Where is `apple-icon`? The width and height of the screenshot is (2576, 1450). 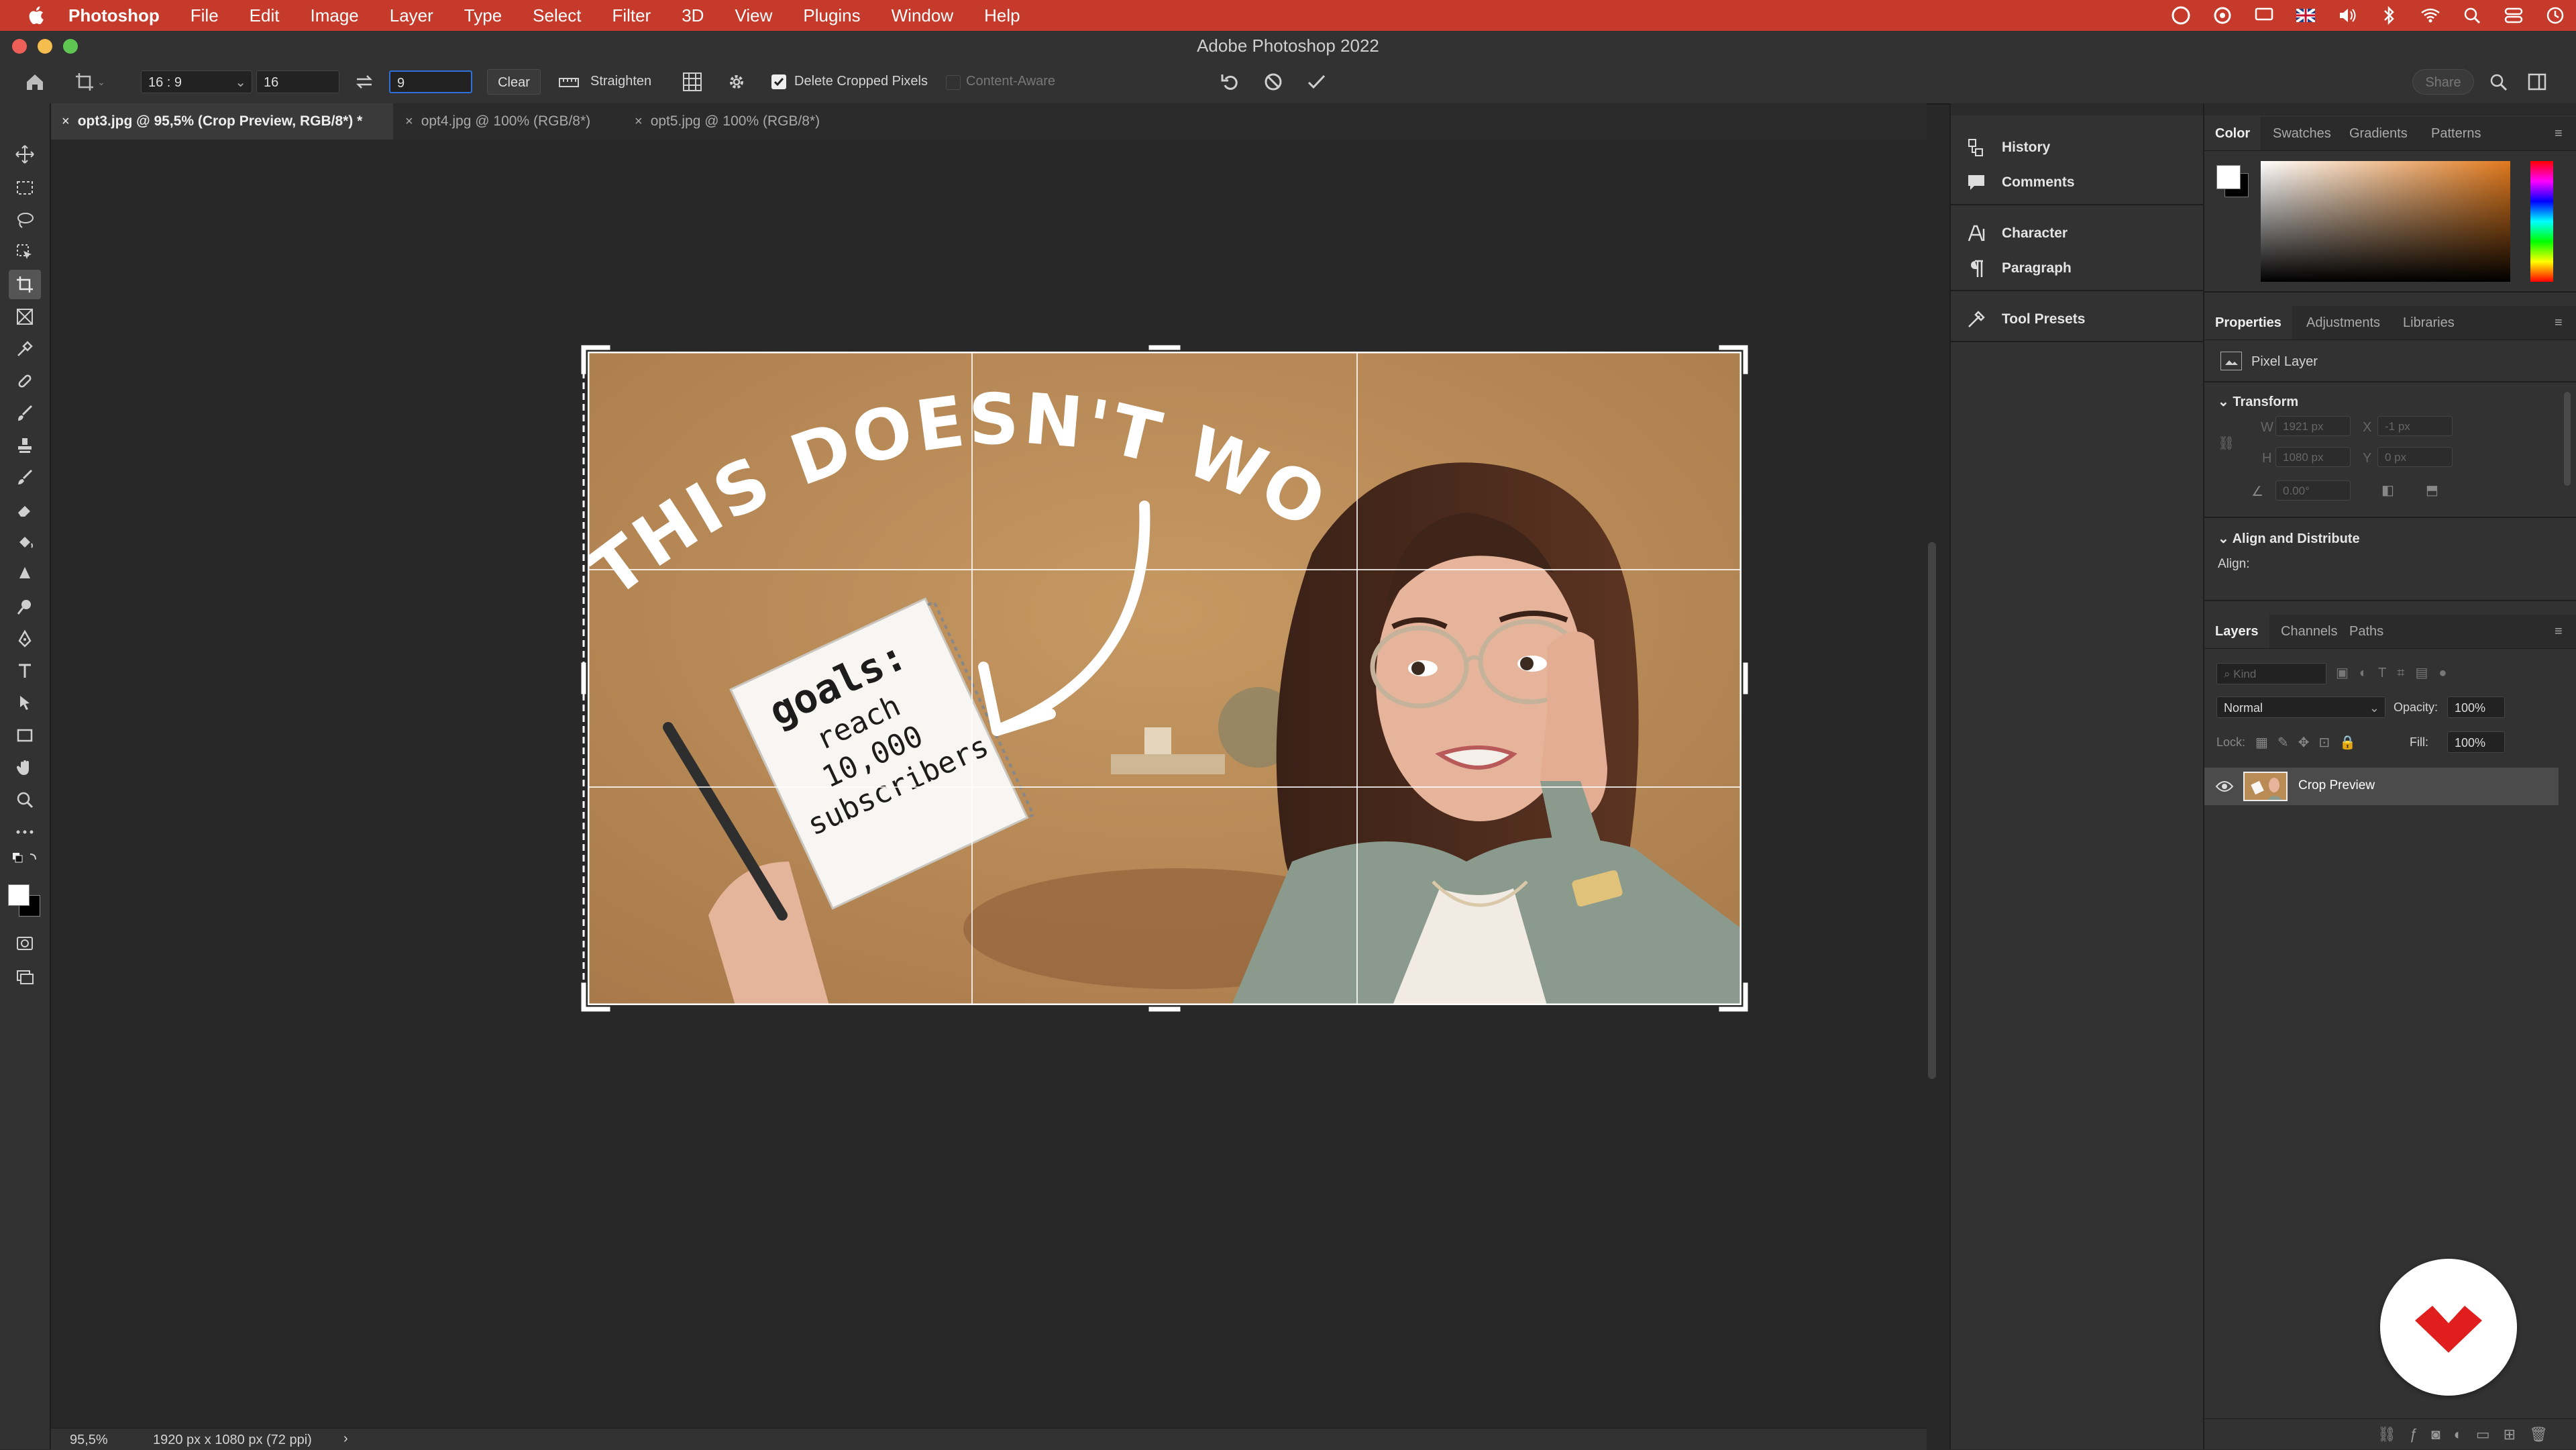
apple-icon is located at coordinates (36, 15).